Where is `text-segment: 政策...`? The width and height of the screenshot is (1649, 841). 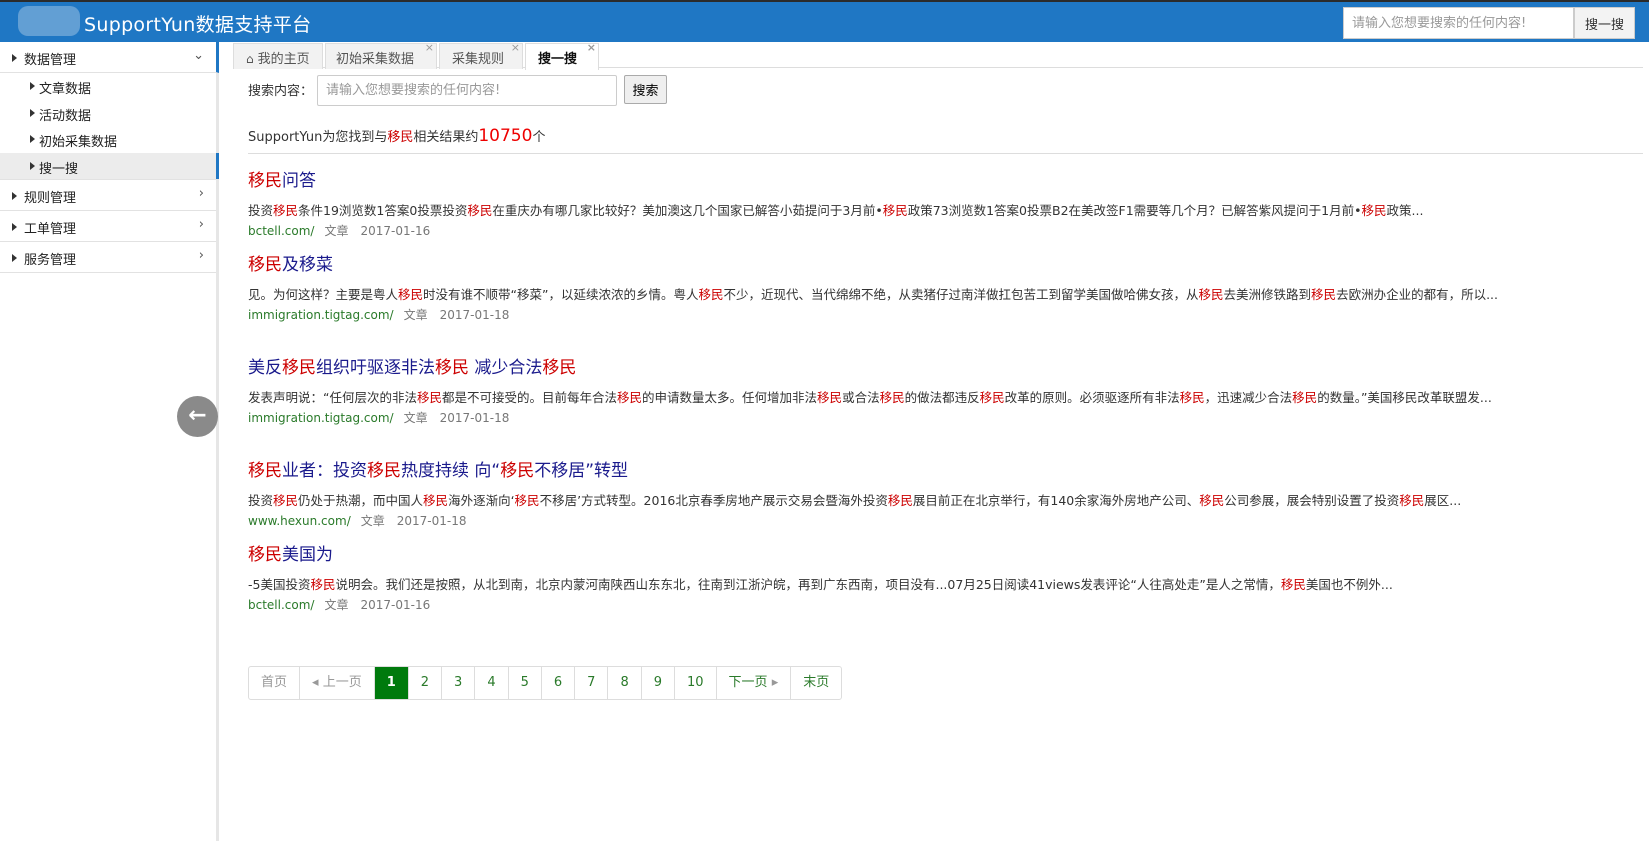 text-segment: 政策... is located at coordinates (1405, 210).